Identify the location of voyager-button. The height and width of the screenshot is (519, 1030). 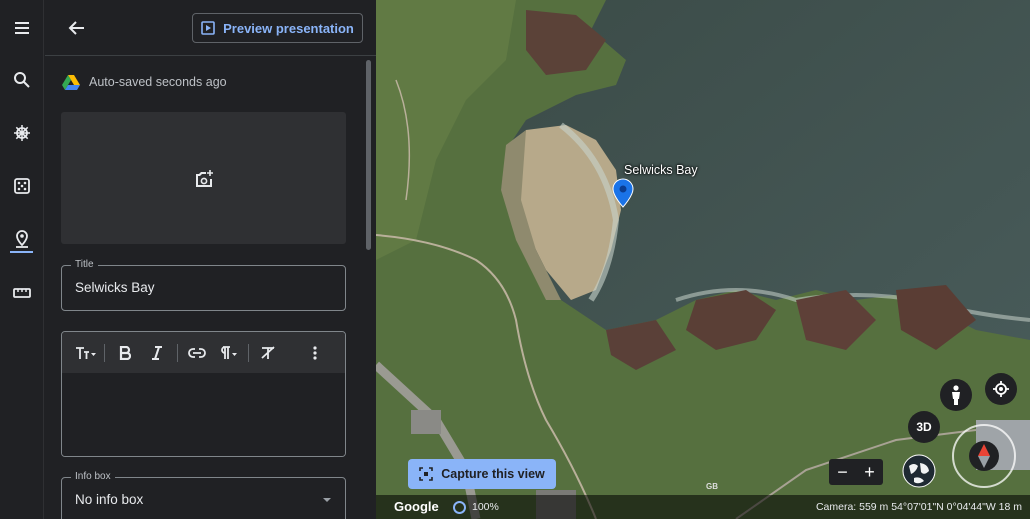
(22, 133).